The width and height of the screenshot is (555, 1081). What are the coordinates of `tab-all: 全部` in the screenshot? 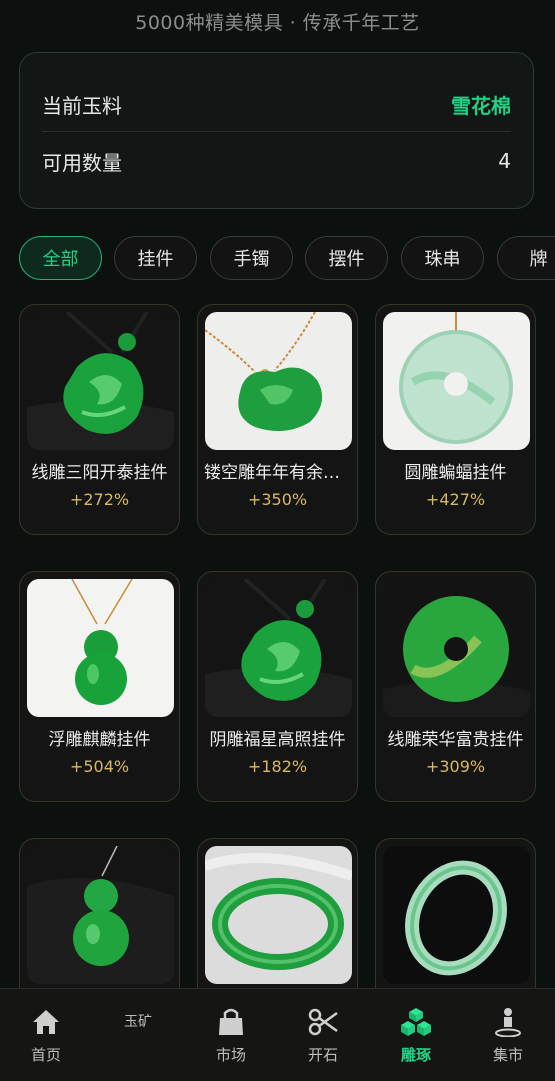 It's located at (60, 258).